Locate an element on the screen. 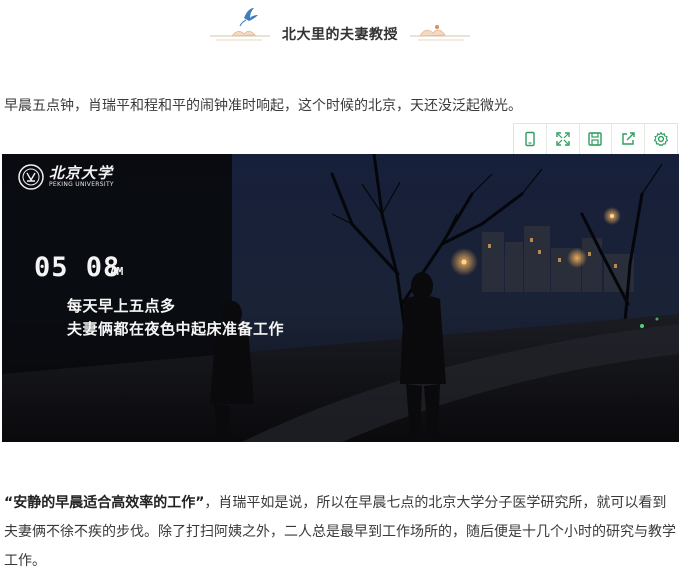  settings-icon is located at coordinates (661, 139).